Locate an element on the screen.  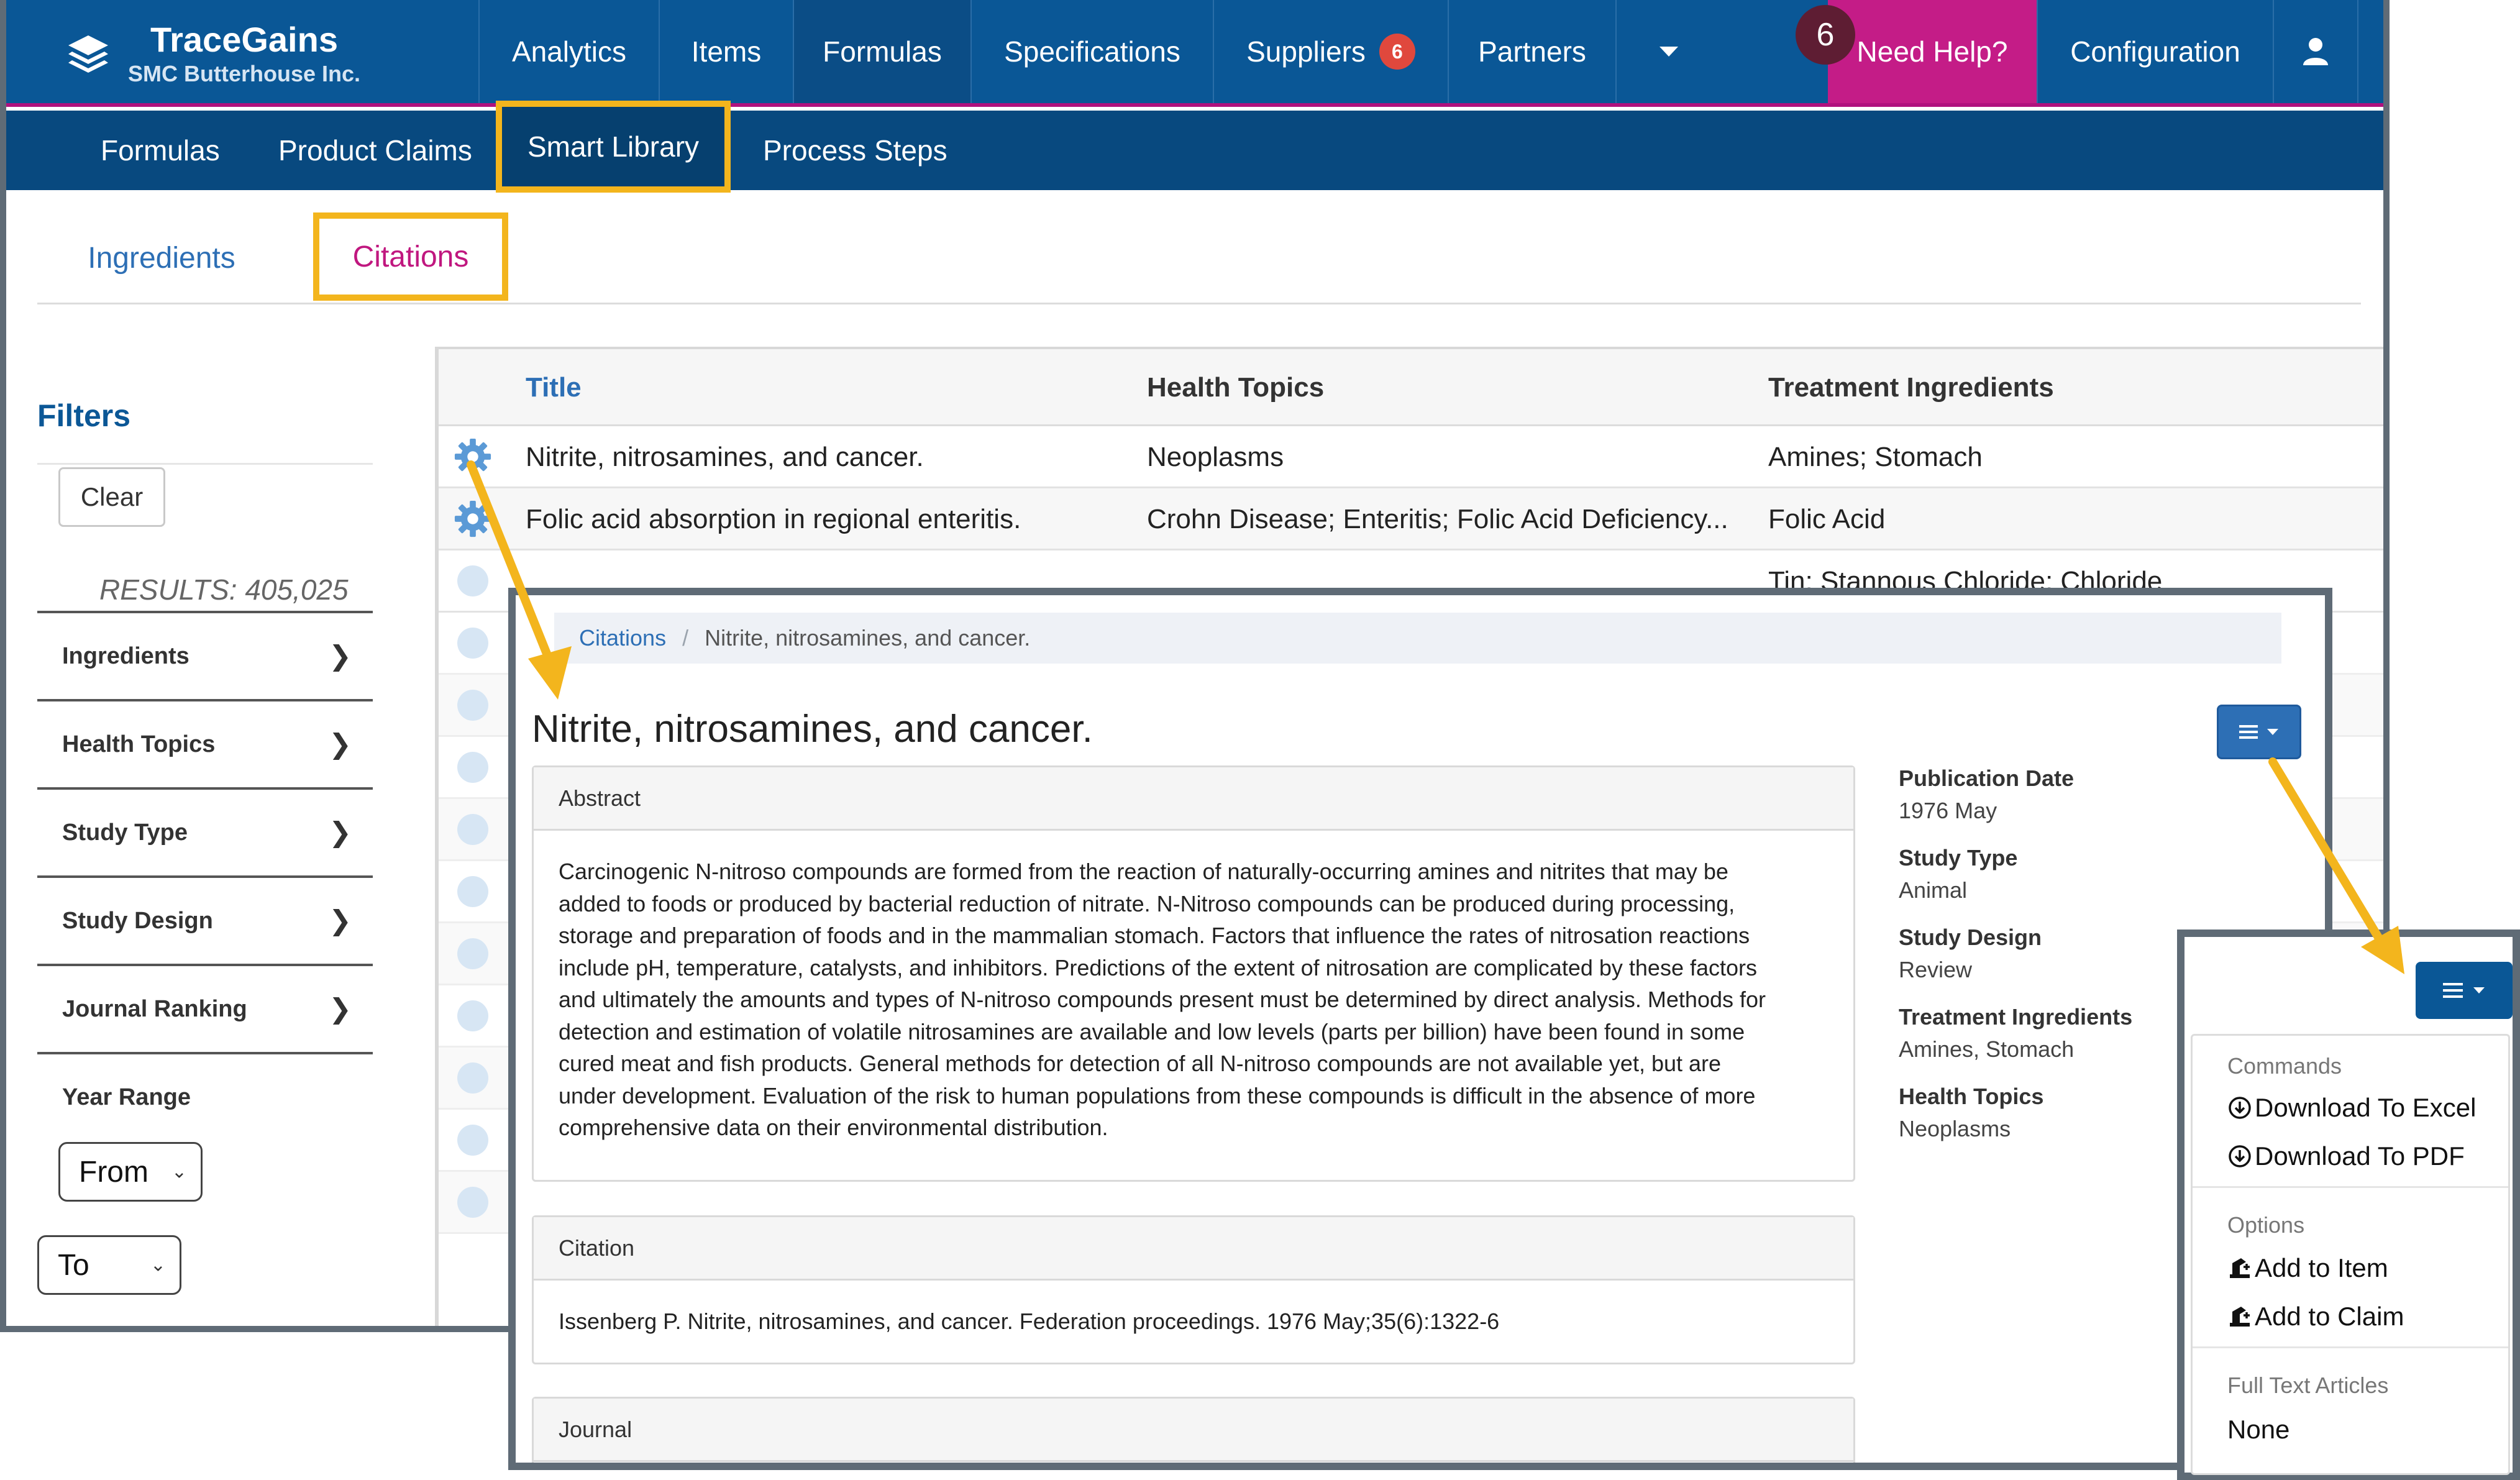
results-count: RESULTS: 405,025 is located at coordinates (224, 589).